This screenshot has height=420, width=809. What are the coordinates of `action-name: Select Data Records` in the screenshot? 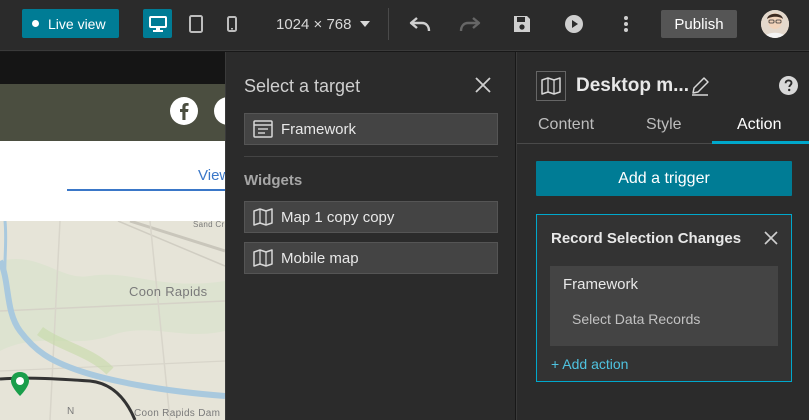 It's located at (636, 319).